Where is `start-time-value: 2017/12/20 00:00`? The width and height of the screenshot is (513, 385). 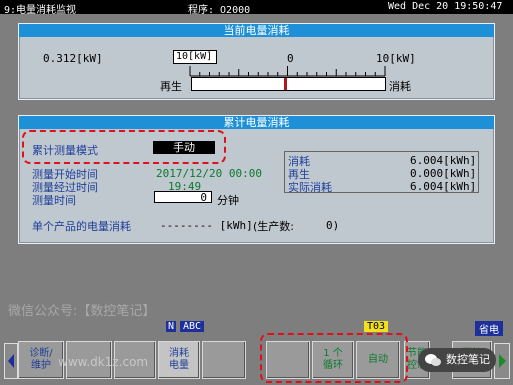
start-time-value: 2017/12/20 00:00 is located at coordinates (209, 173).